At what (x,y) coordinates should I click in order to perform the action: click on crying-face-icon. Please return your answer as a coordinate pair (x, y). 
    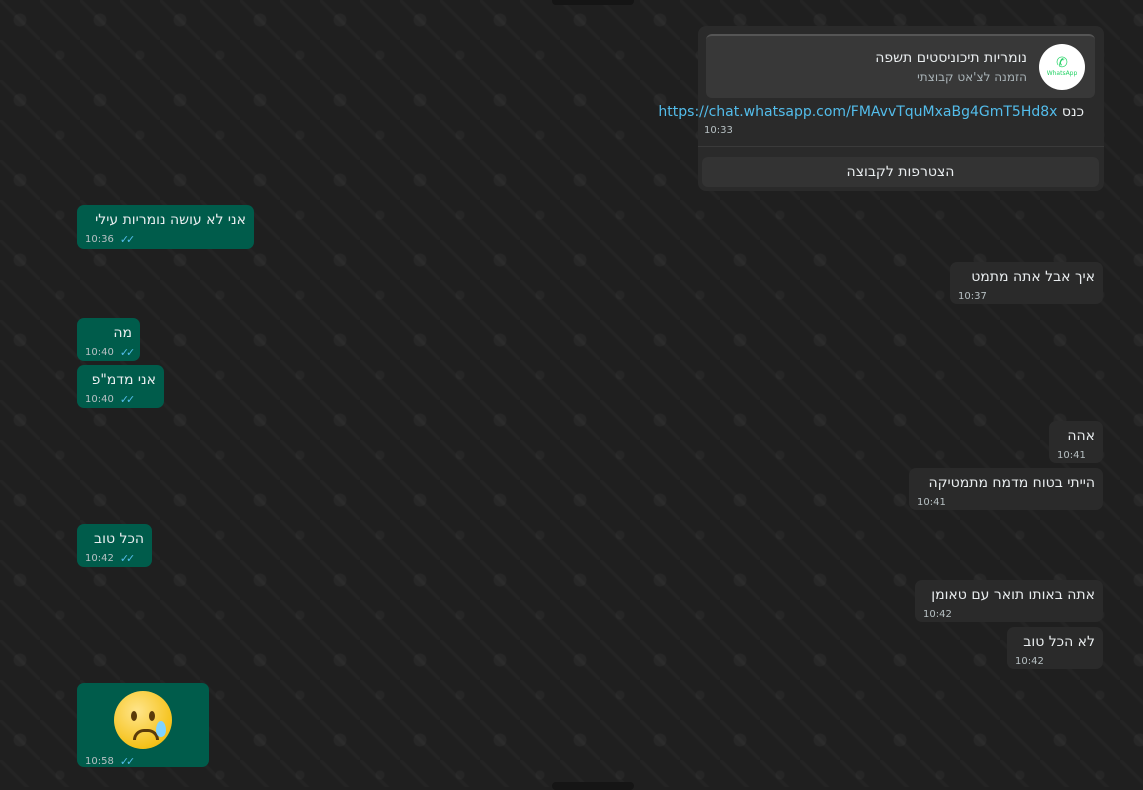
    Looking at the image, I should click on (143, 720).